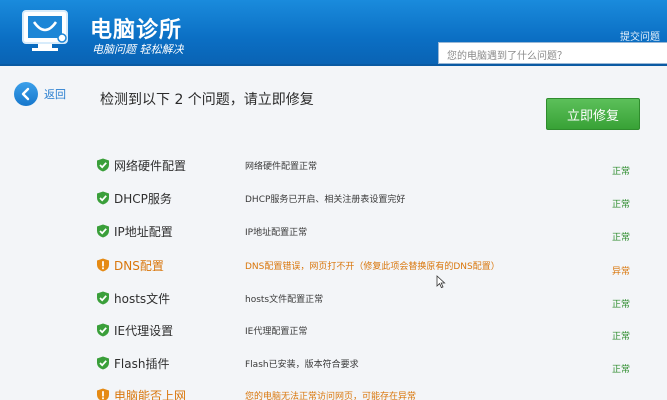 The height and width of the screenshot is (400, 667). Describe the element at coordinates (333, 206) in the screenshot. I see `list-item: DHCP服务 DHCP服务已开启、相关注册表设置完好 正常` at that location.